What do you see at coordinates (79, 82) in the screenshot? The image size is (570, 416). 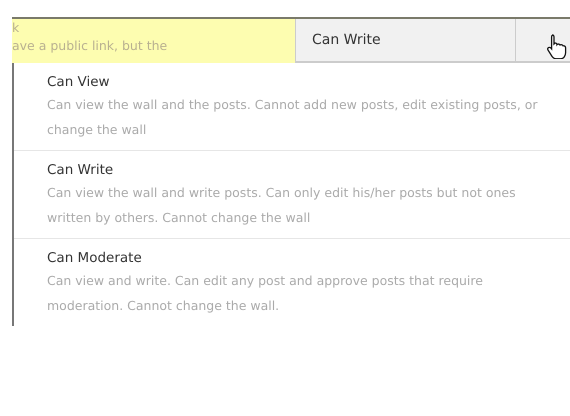 I see `option-title: Can View` at bounding box center [79, 82].